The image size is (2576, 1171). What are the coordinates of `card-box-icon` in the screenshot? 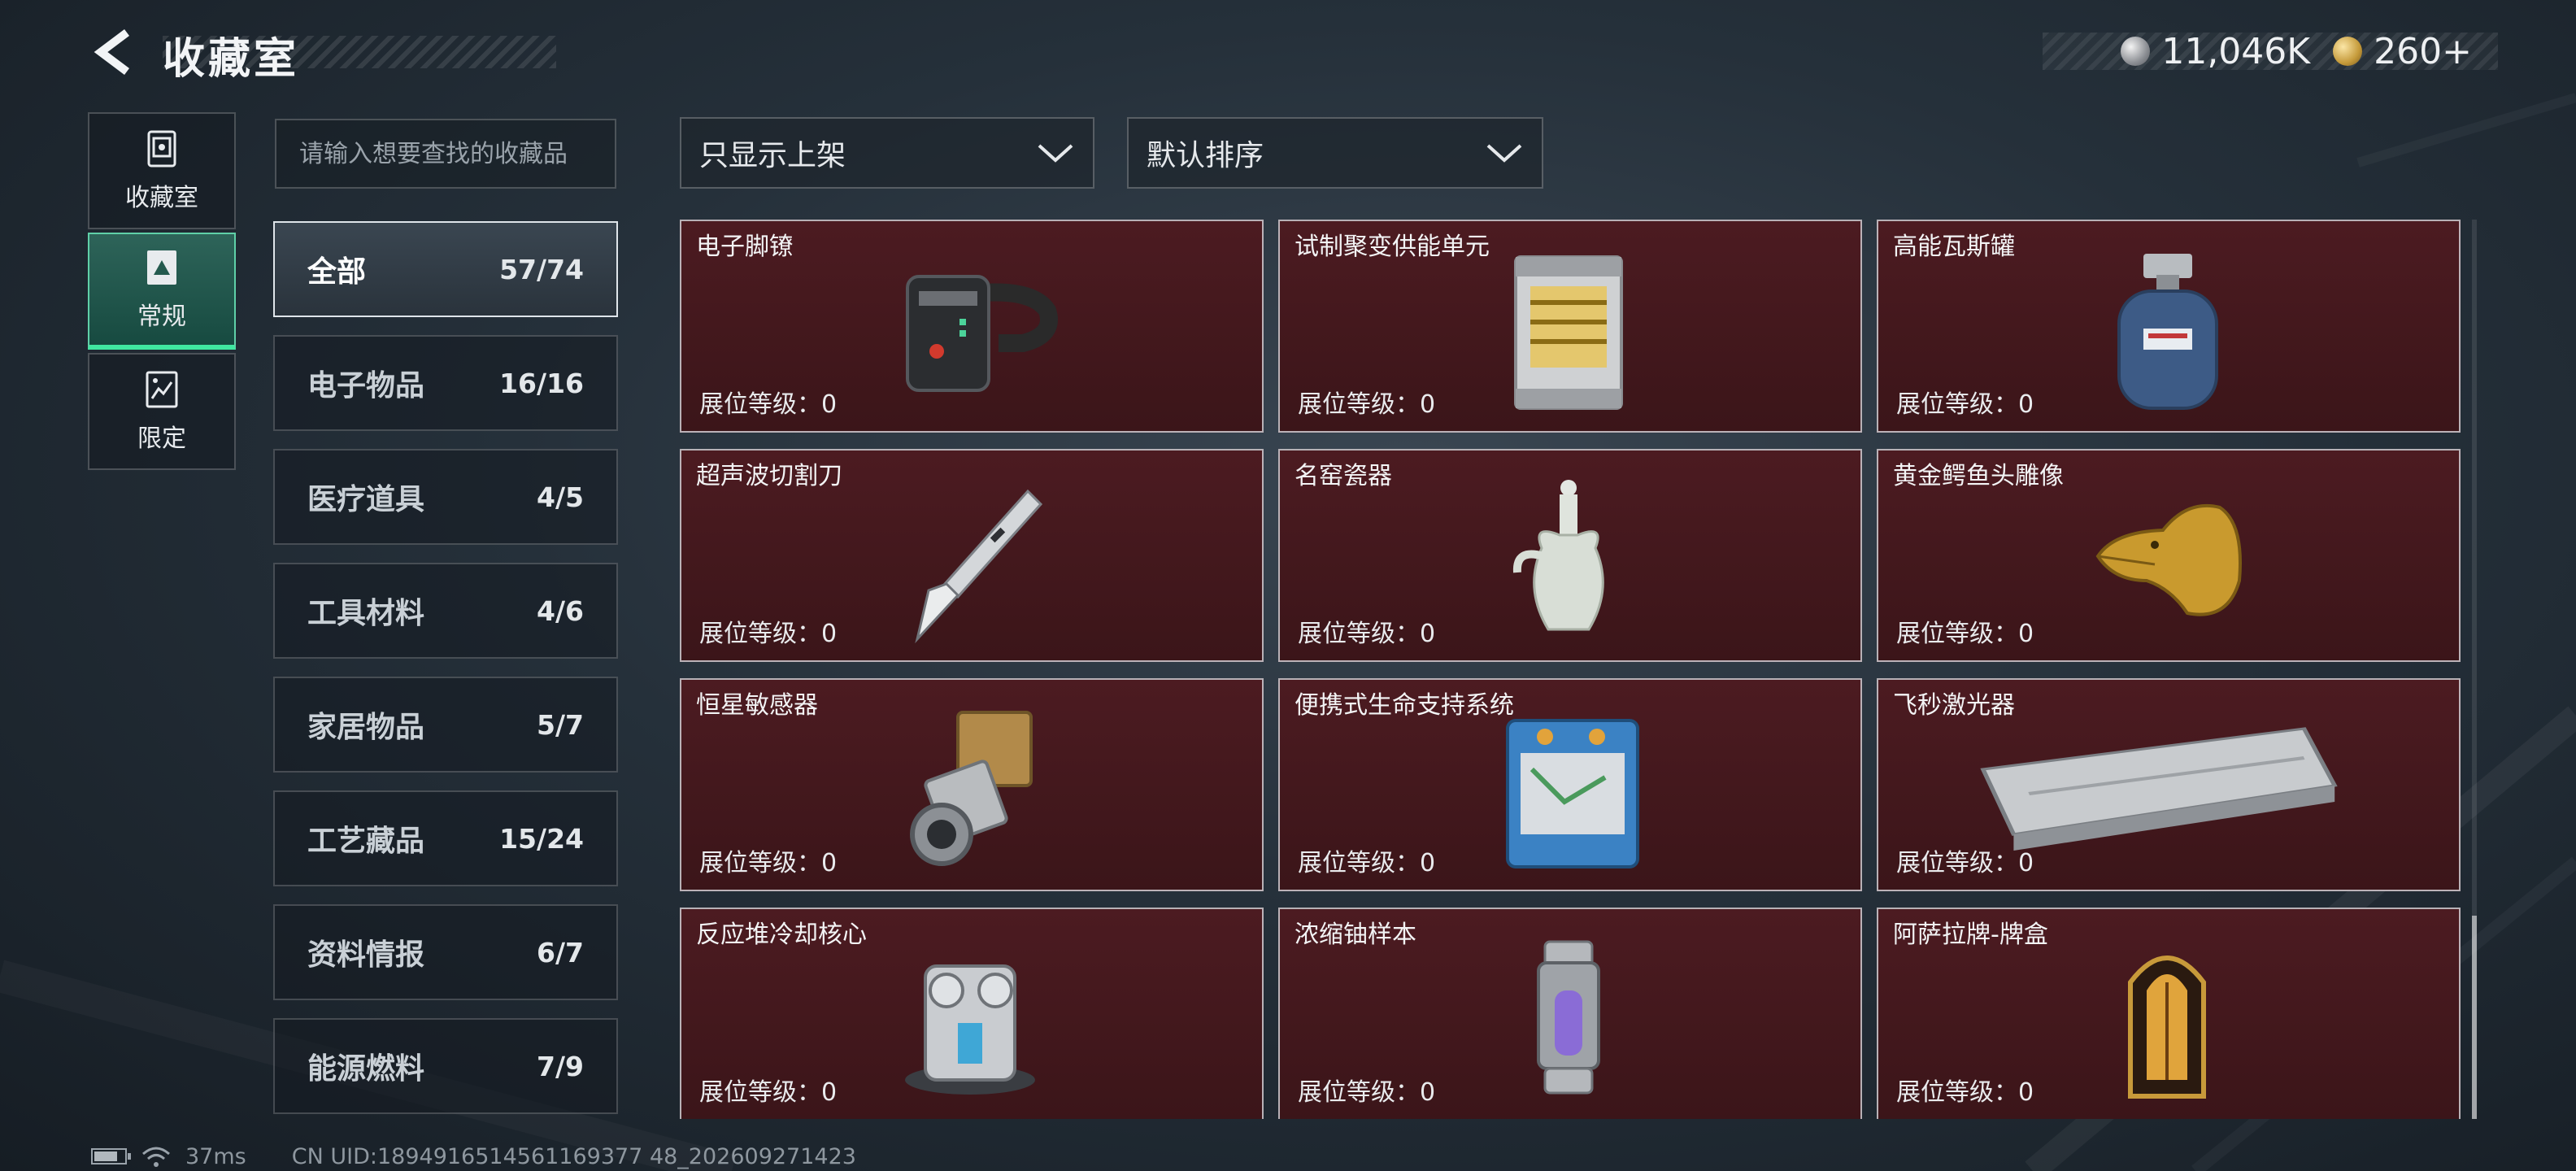 It's located at (2167, 1027).